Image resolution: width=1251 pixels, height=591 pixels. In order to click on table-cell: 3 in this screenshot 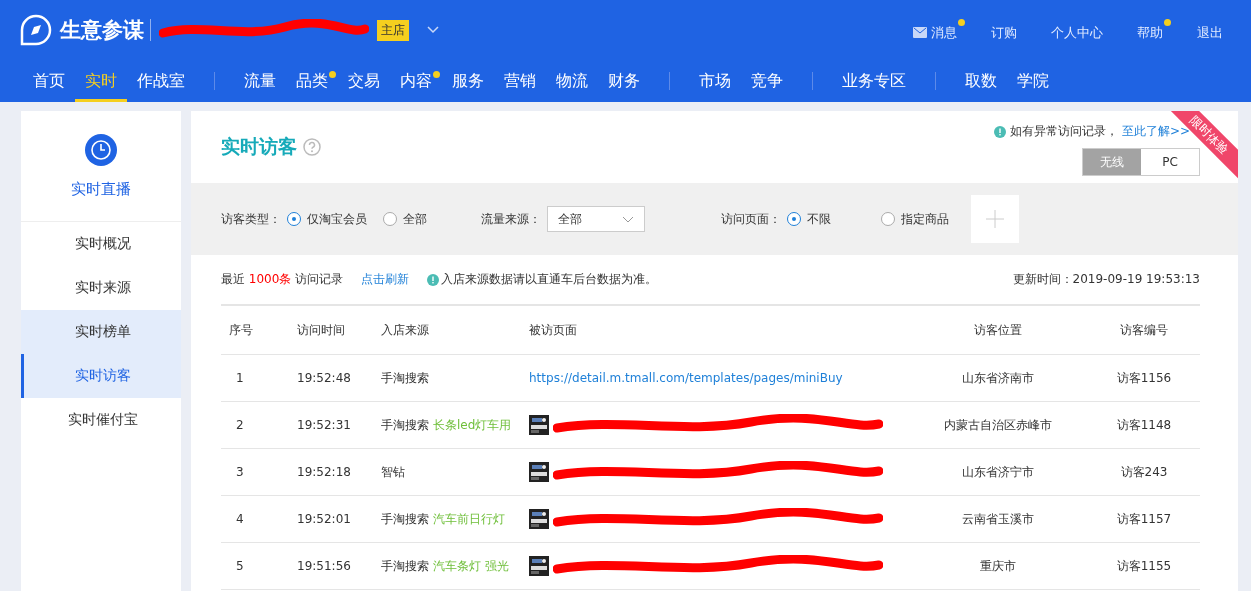, I will do `click(258, 472)`.